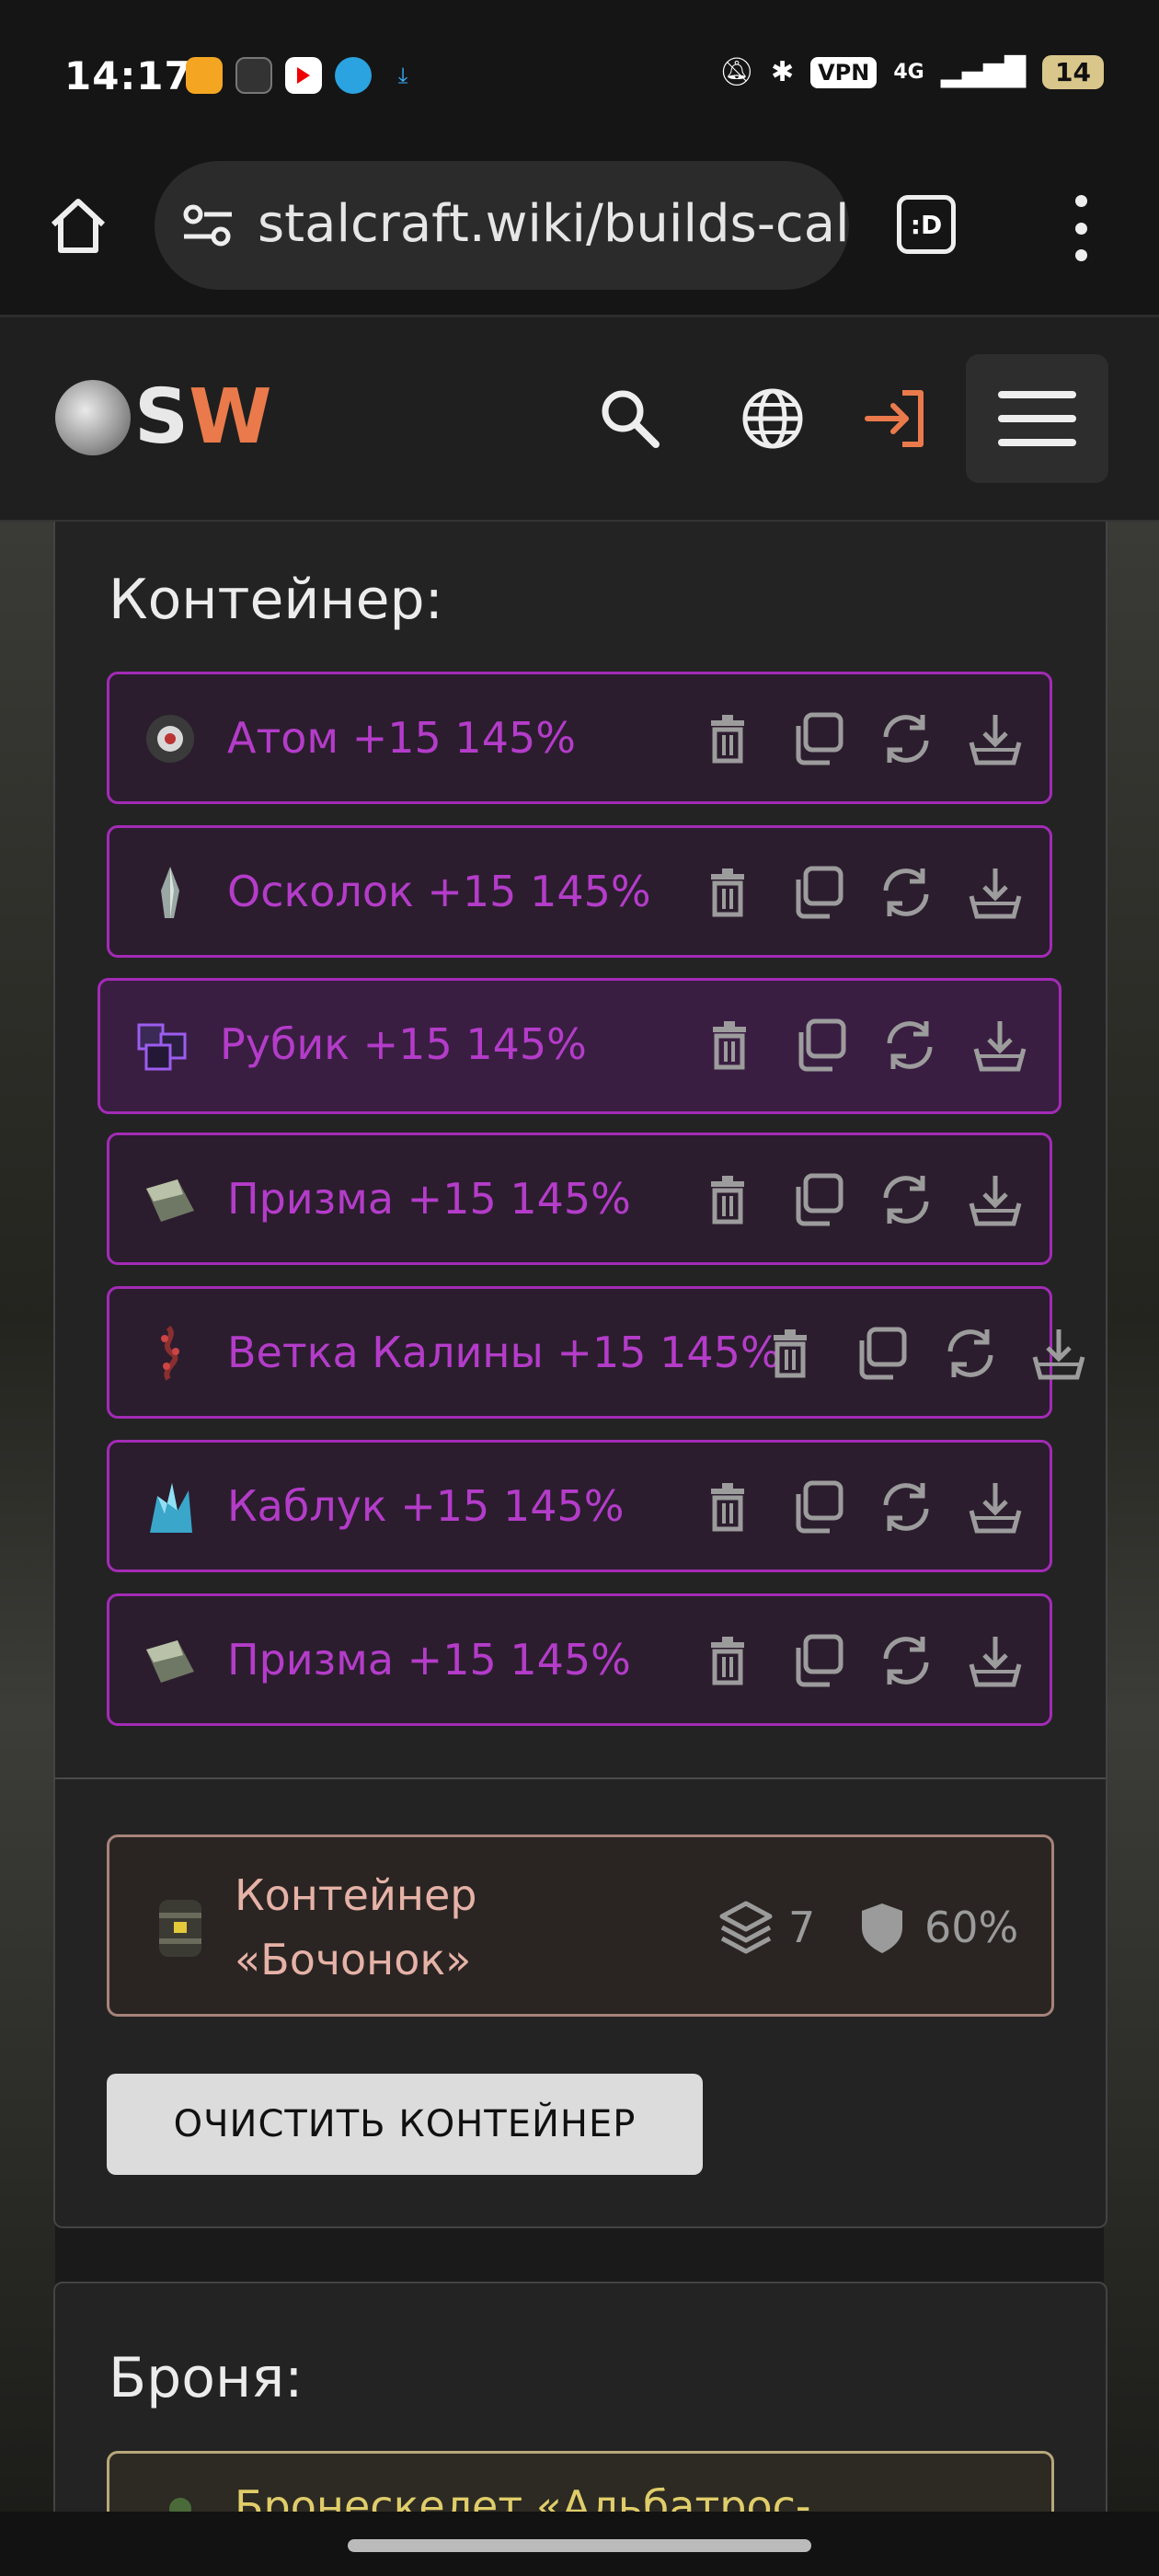 Image resolution: width=1159 pixels, height=2576 pixels. I want to click on container-name: Контейнер «Бочонок», so click(355, 1928).